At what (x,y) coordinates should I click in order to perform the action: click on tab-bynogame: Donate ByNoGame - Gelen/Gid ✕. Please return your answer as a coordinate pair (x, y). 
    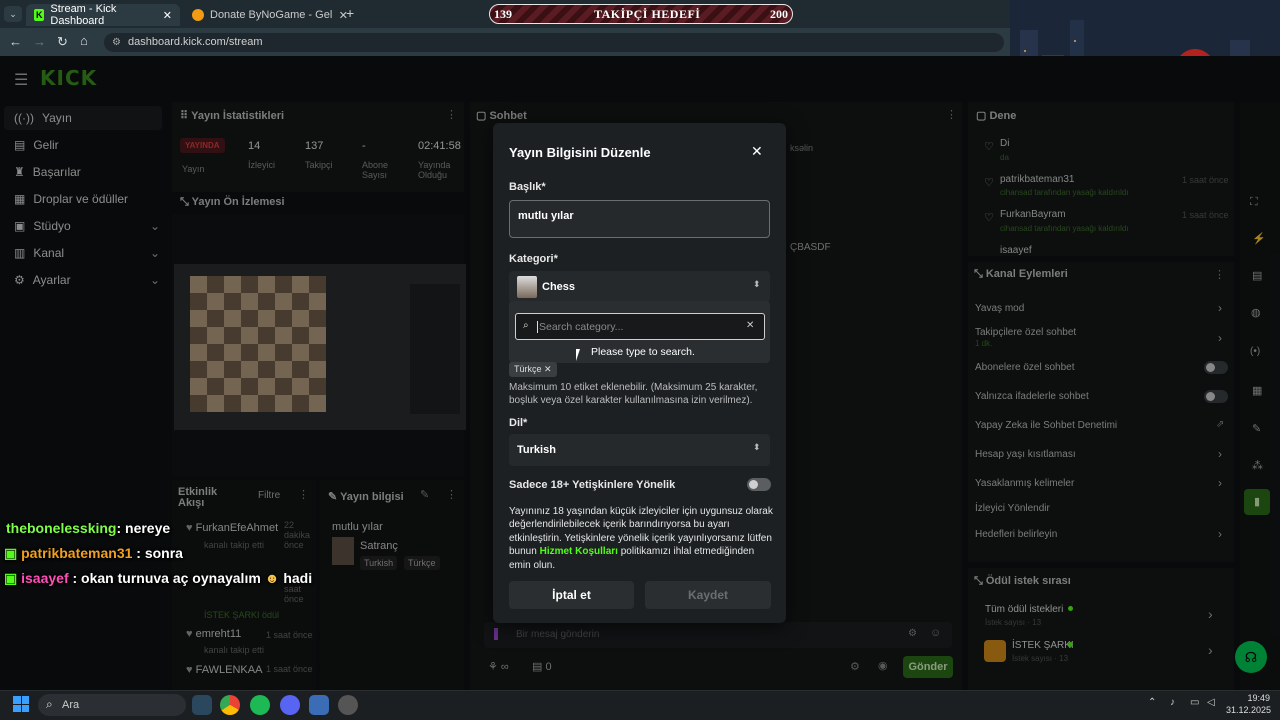
    Looking at the image, I should click on (270, 15).